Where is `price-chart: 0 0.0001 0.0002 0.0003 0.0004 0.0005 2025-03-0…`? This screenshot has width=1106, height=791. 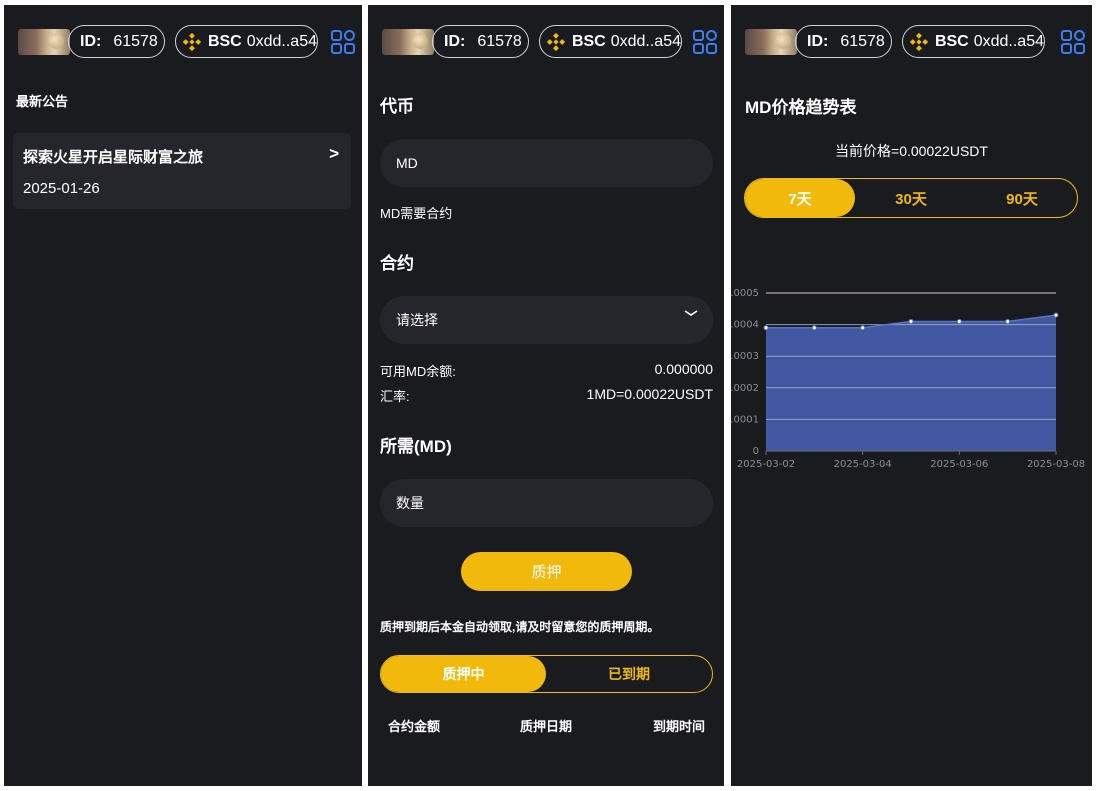 price-chart: 0 0.0001 0.0002 0.0003 0.0004 0.0005 2025-03-0… is located at coordinates (908, 379).